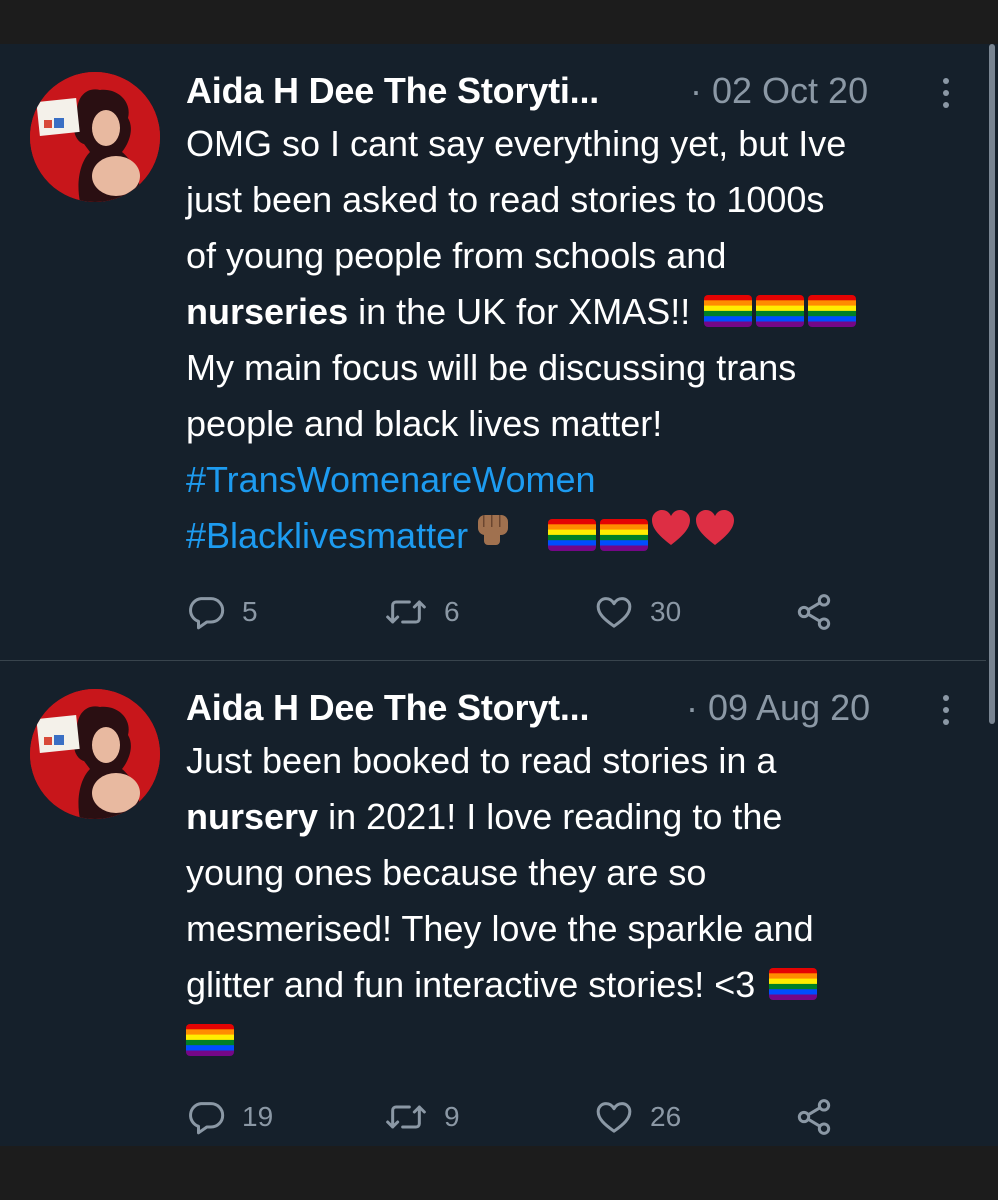 This screenshot has width=998, height=1200. What do you see at coordinates (327, 535) in the screenshot?
I see `hashtag-link: #Blacklivesmatter` at bounding box center [327, 535].